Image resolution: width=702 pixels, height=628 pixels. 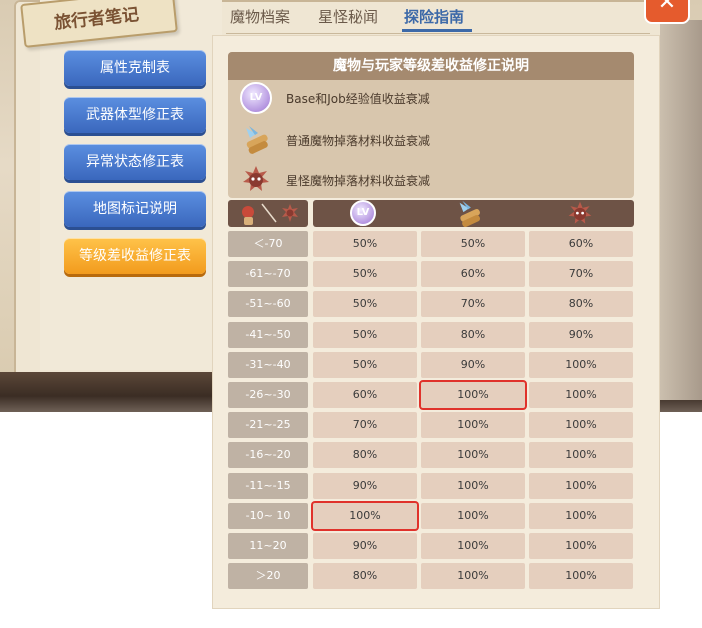 I want to click on table-row-label: 11~20, so click(x=268, y=546).